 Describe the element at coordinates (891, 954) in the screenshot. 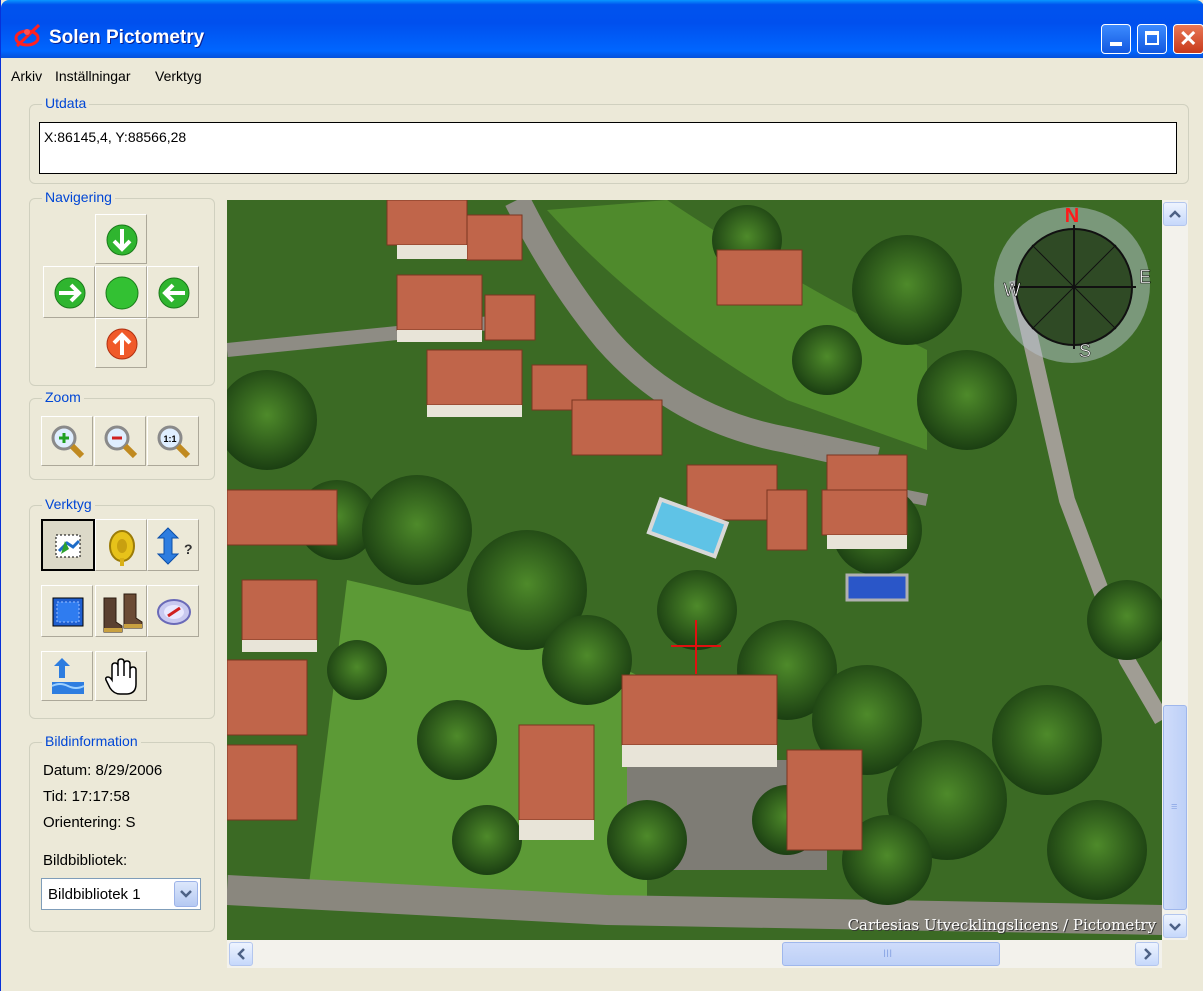

I see `horizontal-scroll-thumb: III` at that location.